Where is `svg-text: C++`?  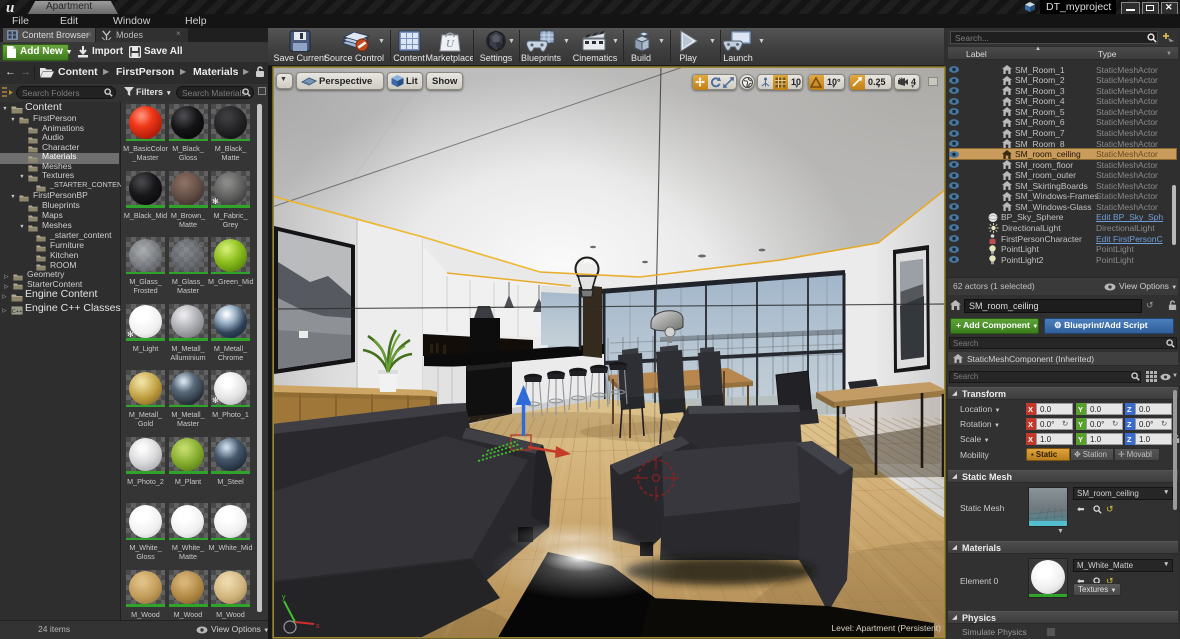 svg-text: C++ is located at coordinates (17, 312).